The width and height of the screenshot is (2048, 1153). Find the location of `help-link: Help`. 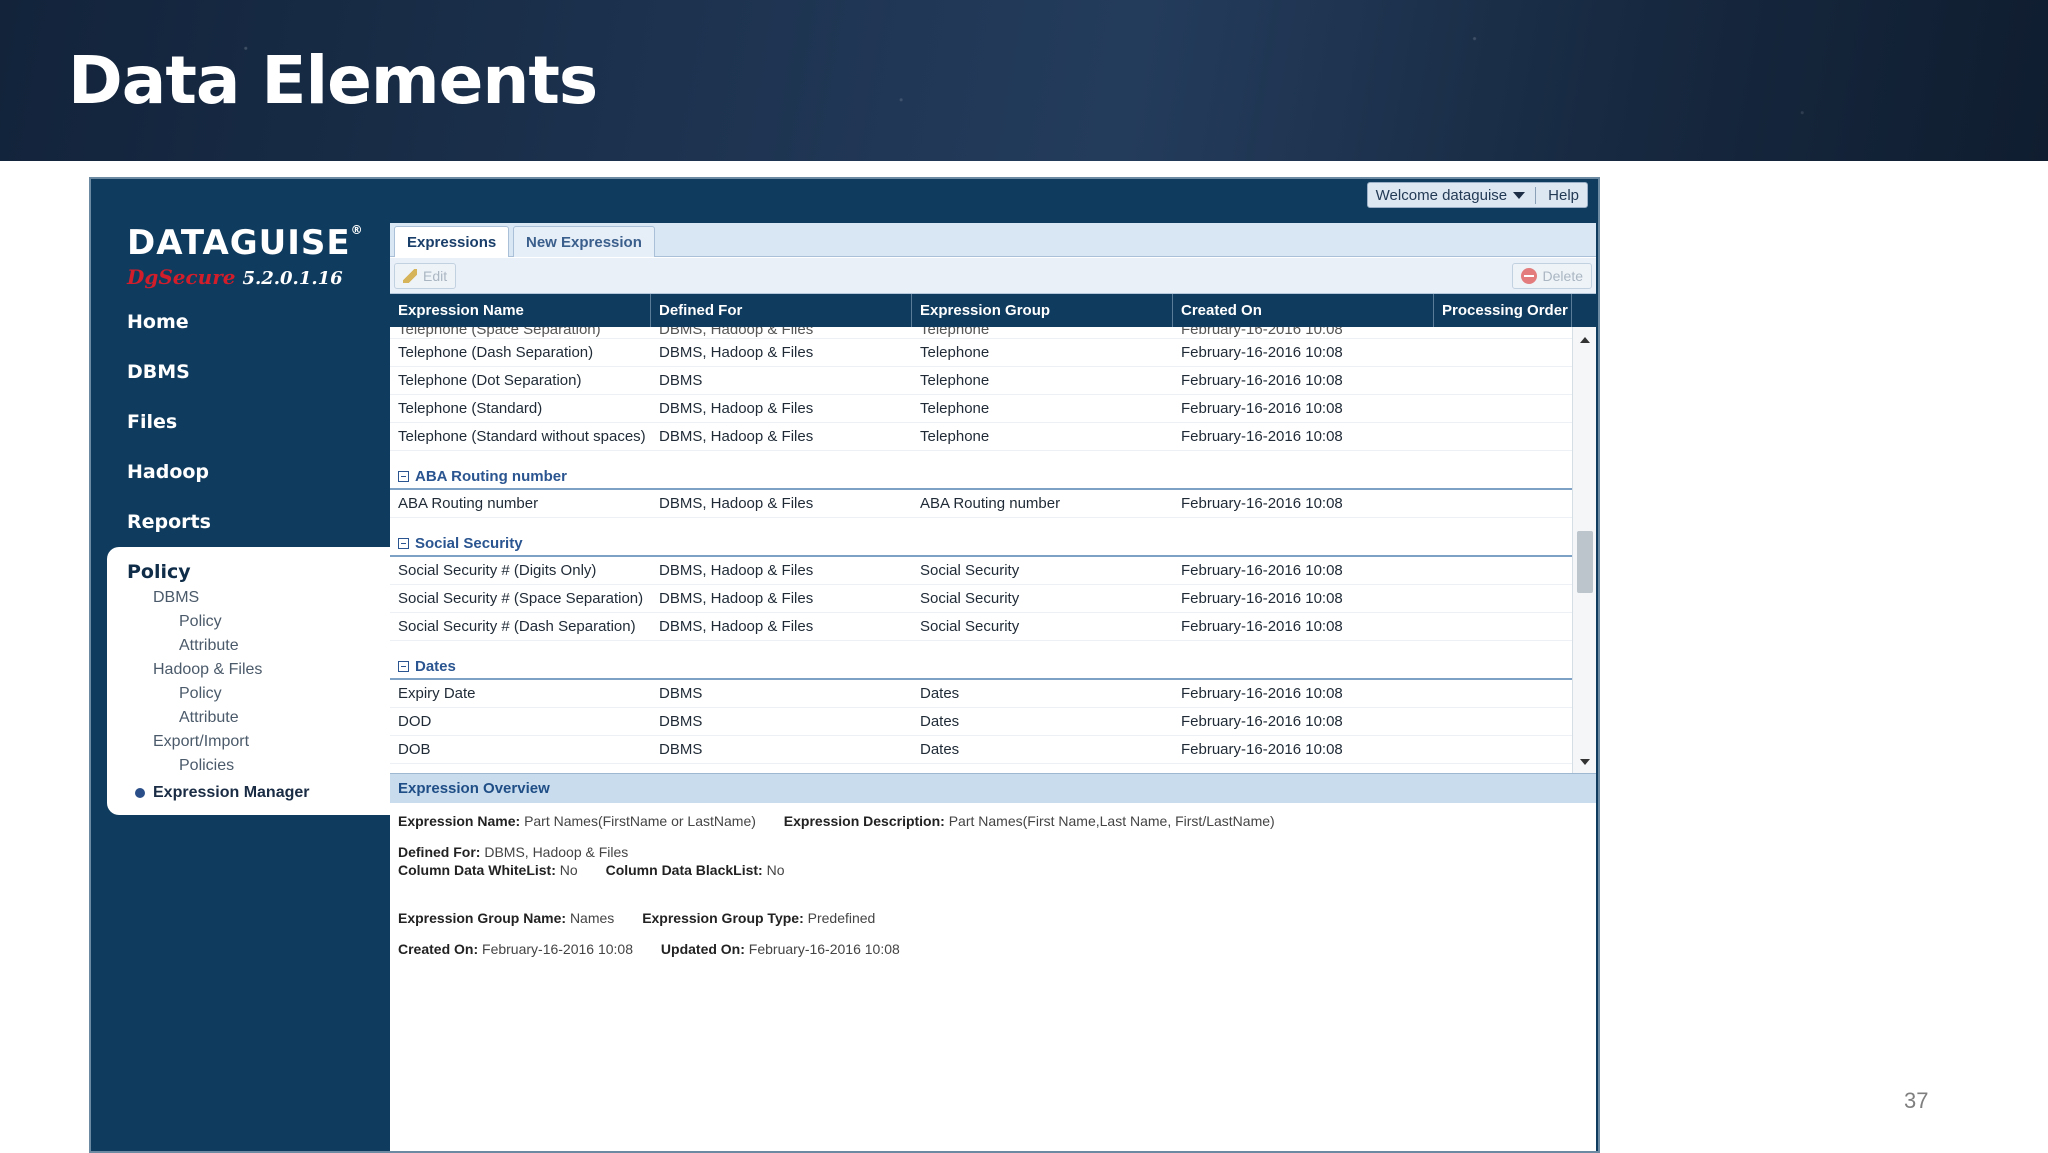

help-link: Help is located at coordinates (1557, 195).